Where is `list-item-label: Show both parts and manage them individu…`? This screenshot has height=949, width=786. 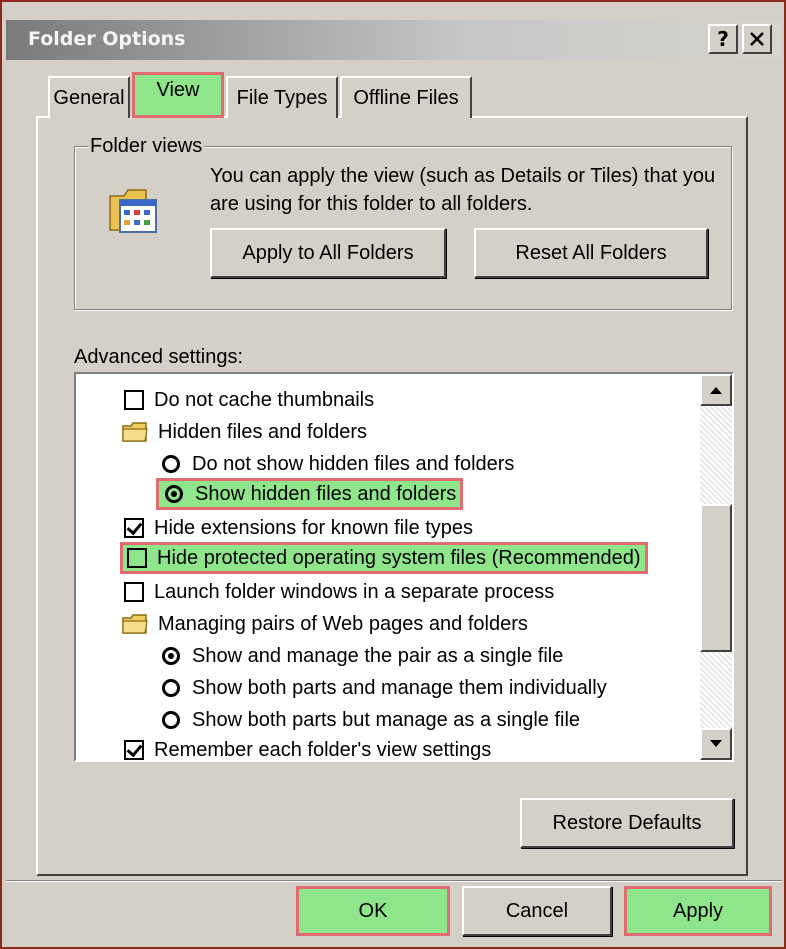
list-item-label: Show both parts and manage them individu… is located at coordinates (399, 687).